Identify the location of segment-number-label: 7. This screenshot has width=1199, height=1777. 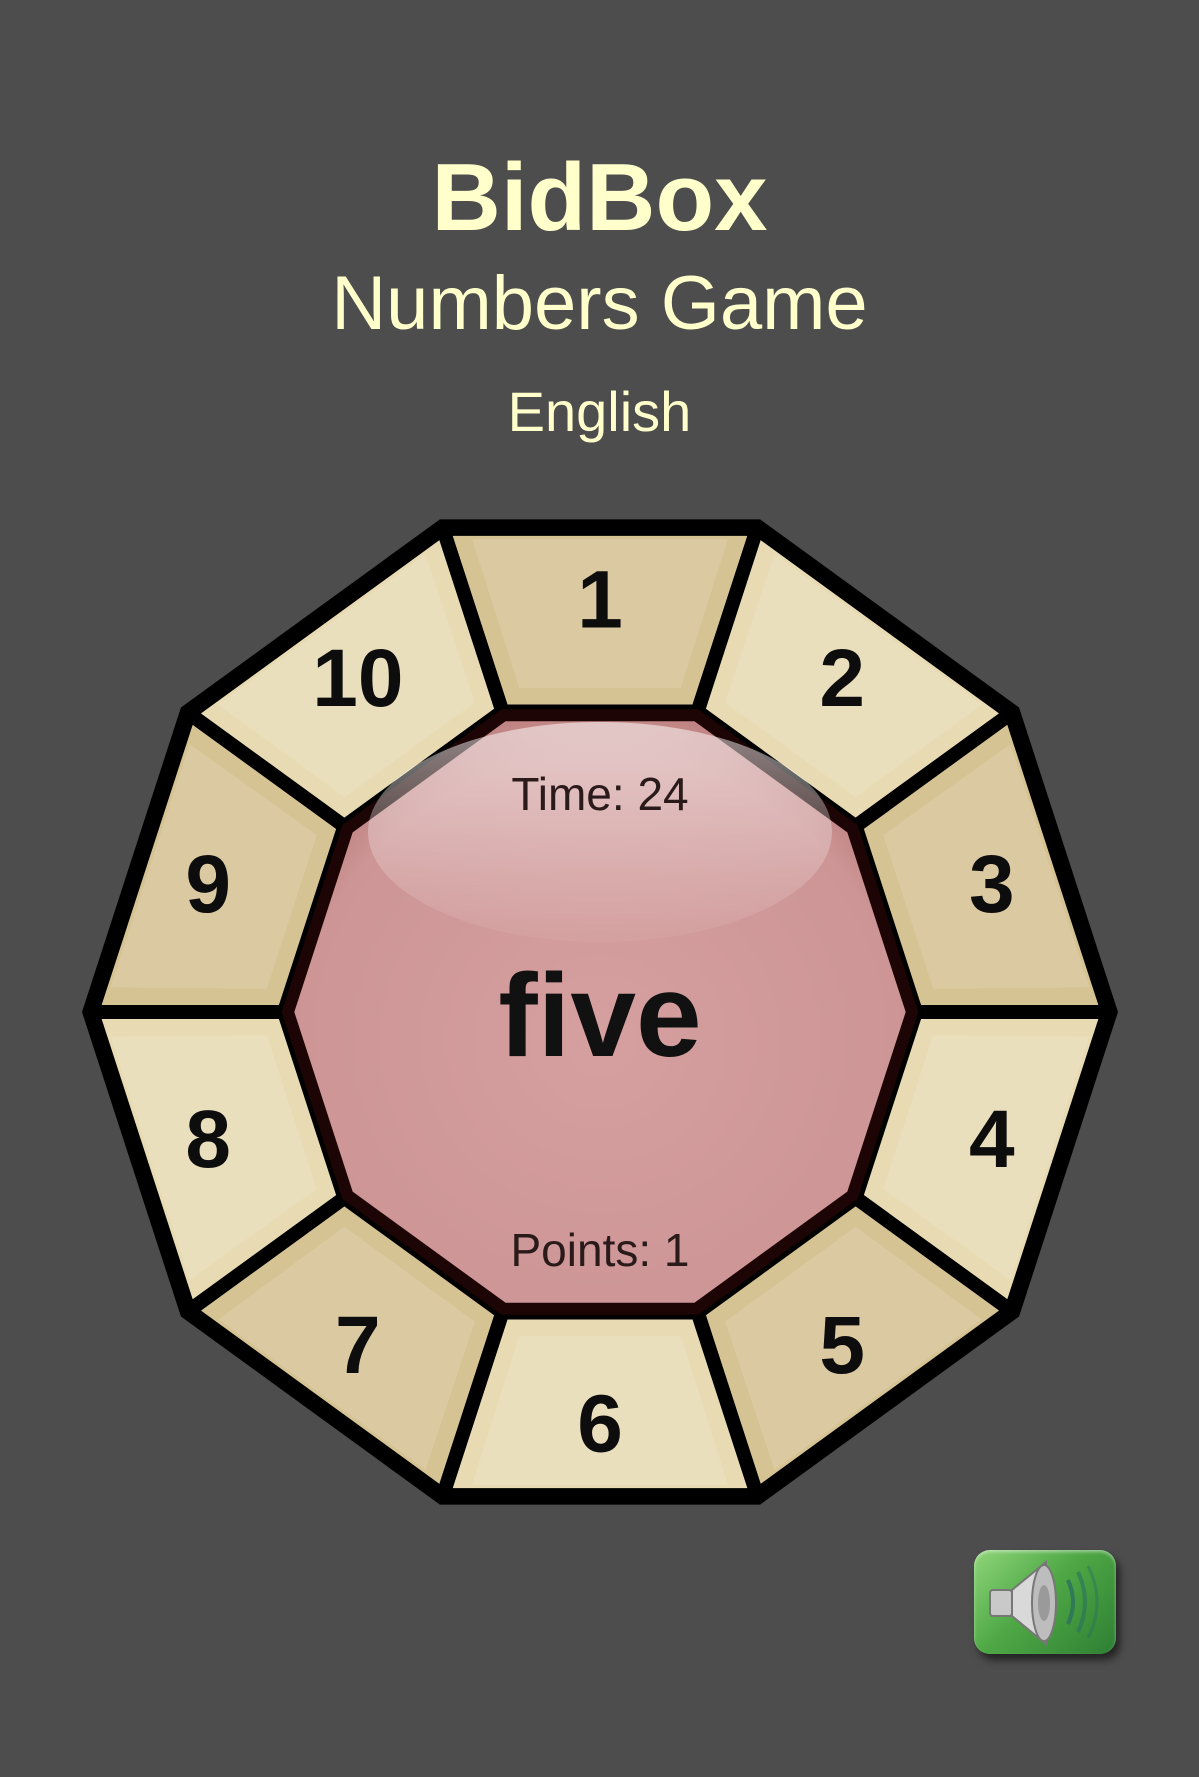
(358, 1345).